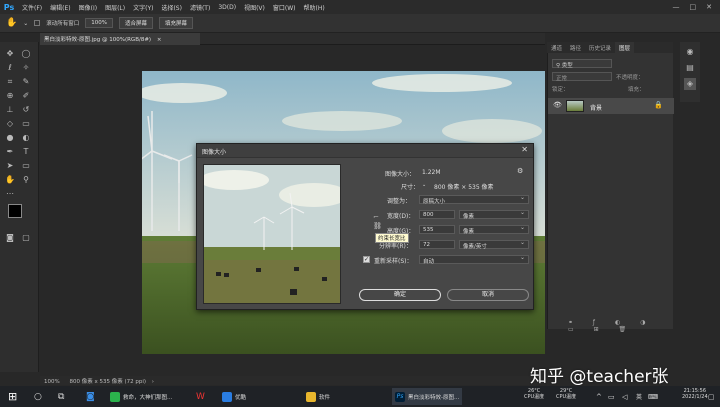  Describe the element at coordinates (227, 7) in the screenshot. I see `menu-3d: 3D(D)` at that location.